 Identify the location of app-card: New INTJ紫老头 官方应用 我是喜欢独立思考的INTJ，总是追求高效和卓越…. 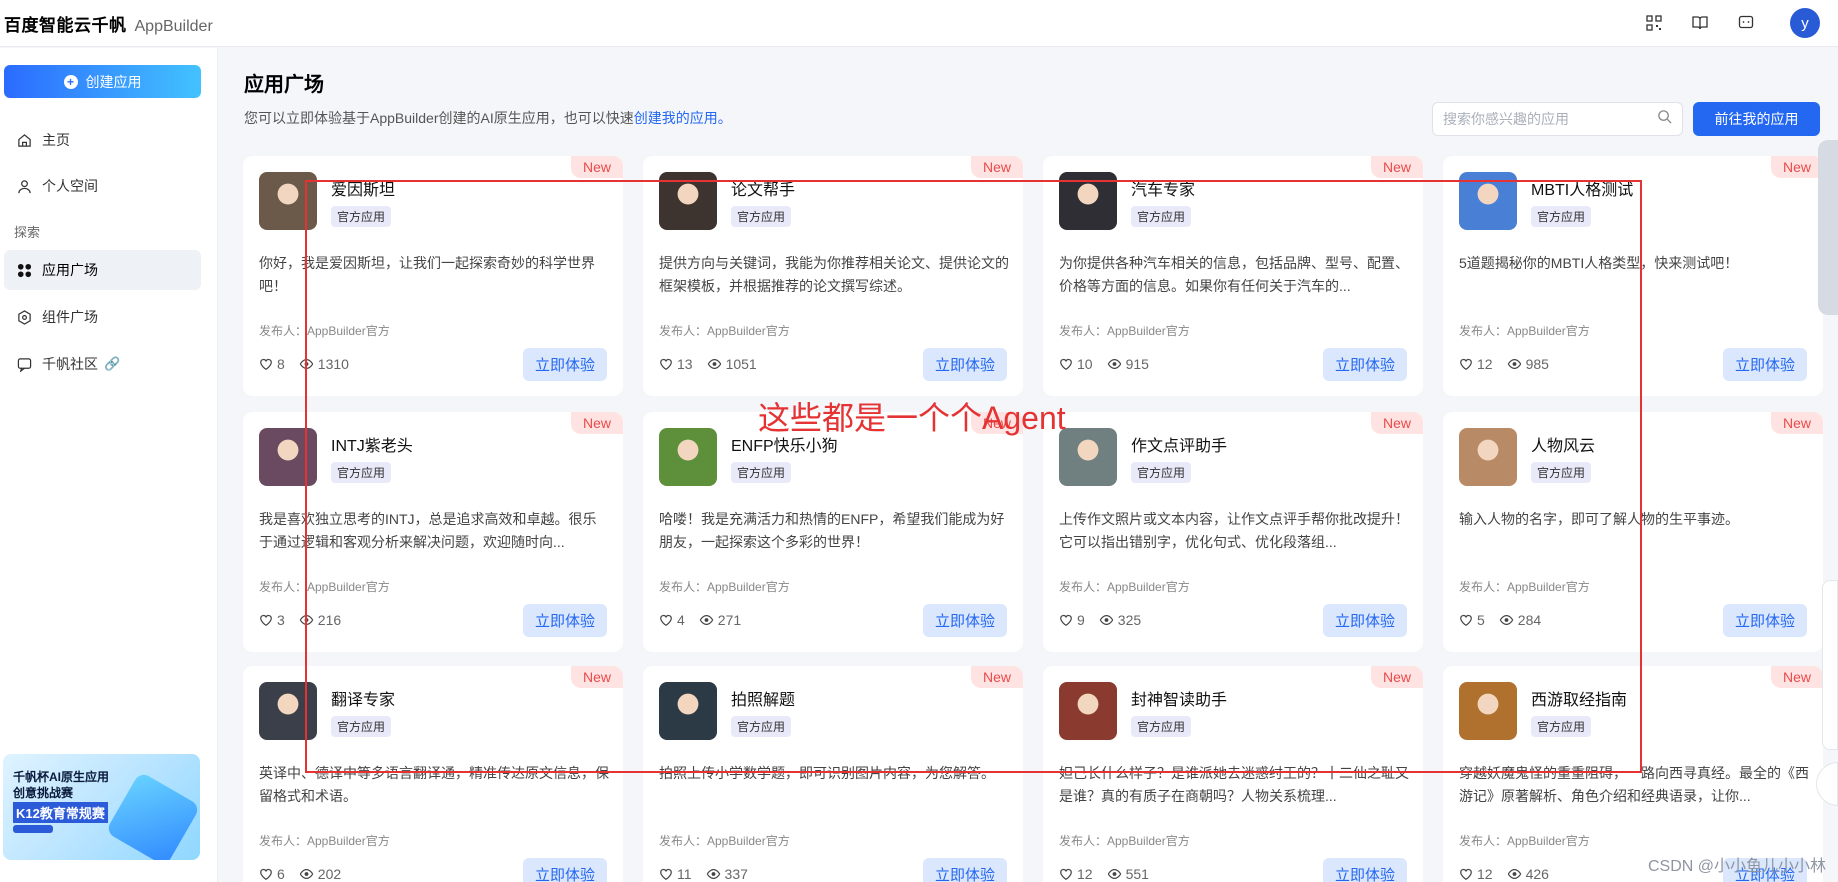
(433, 532).